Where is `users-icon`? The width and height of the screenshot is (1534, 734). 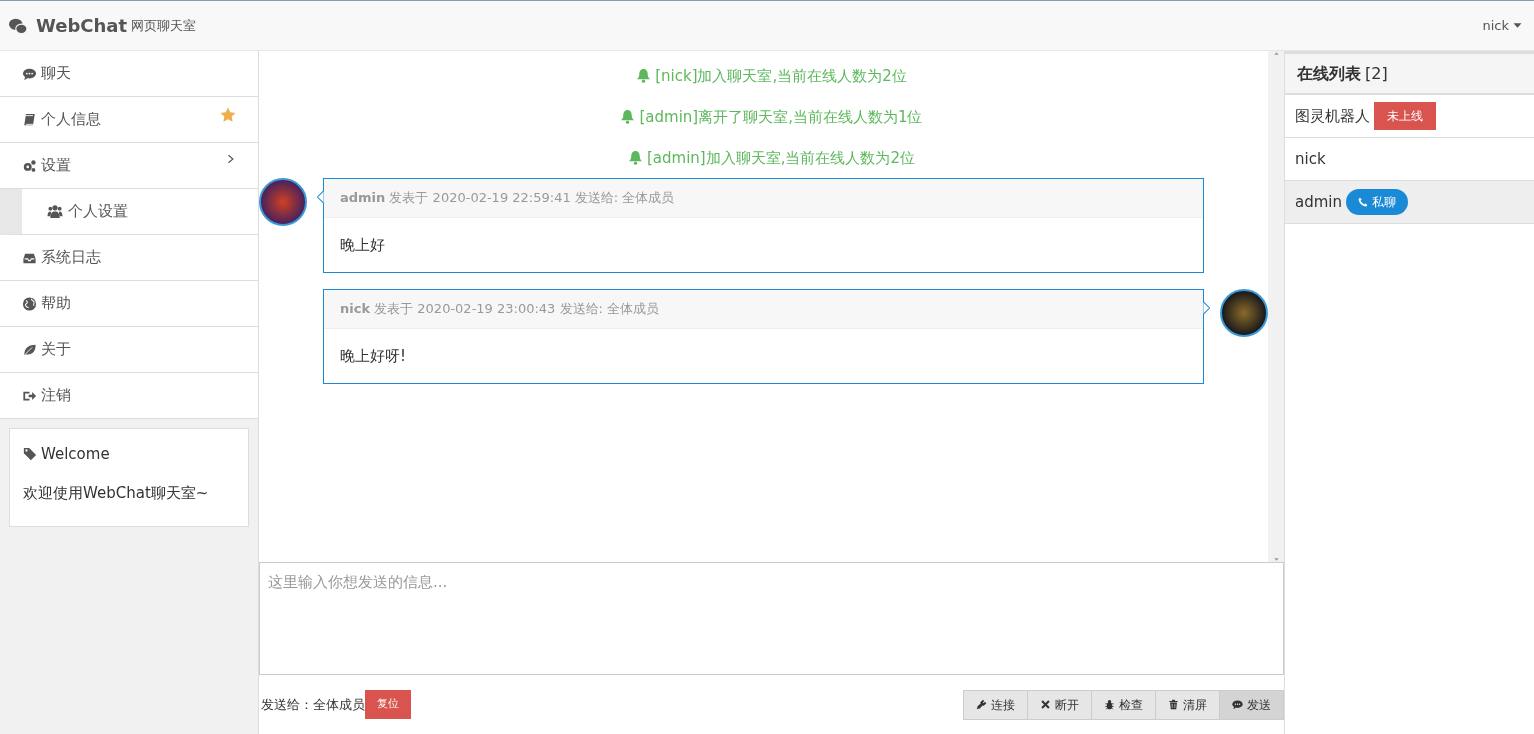
users-icon is located at coordinates (55, 211).